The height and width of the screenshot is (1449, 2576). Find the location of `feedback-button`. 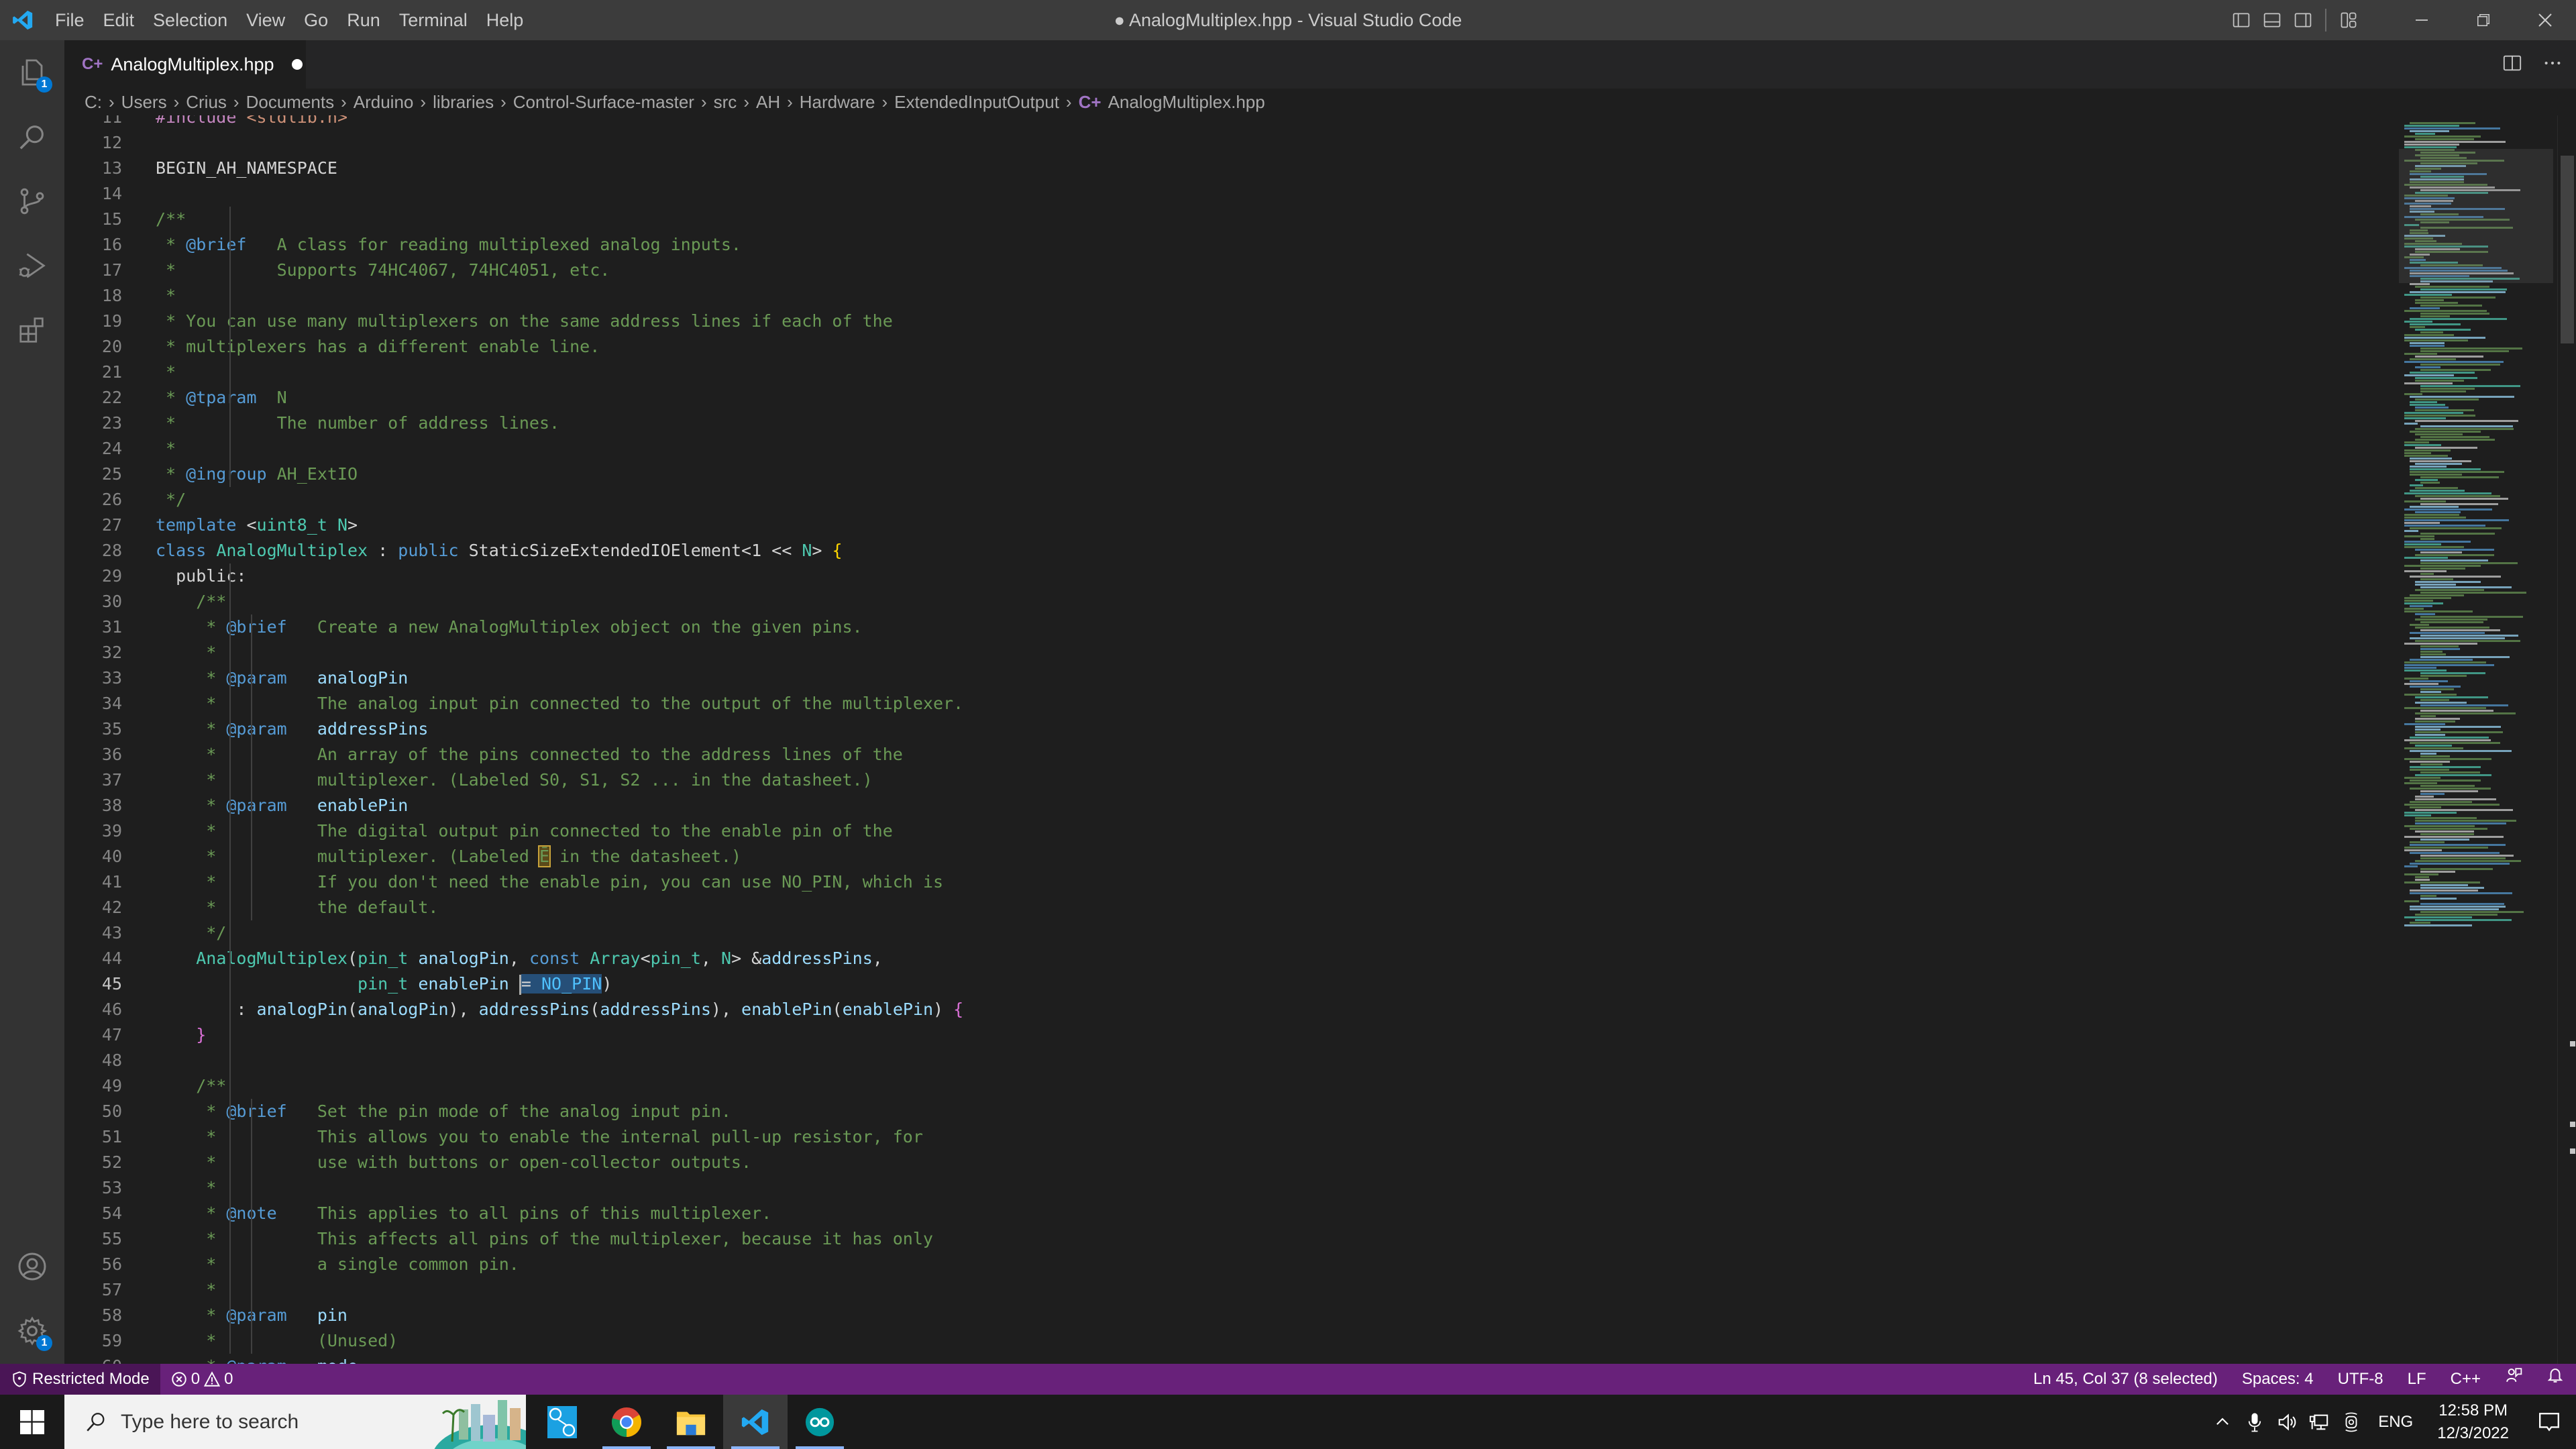

feedback-button is located at coordinates (2513, 1379).